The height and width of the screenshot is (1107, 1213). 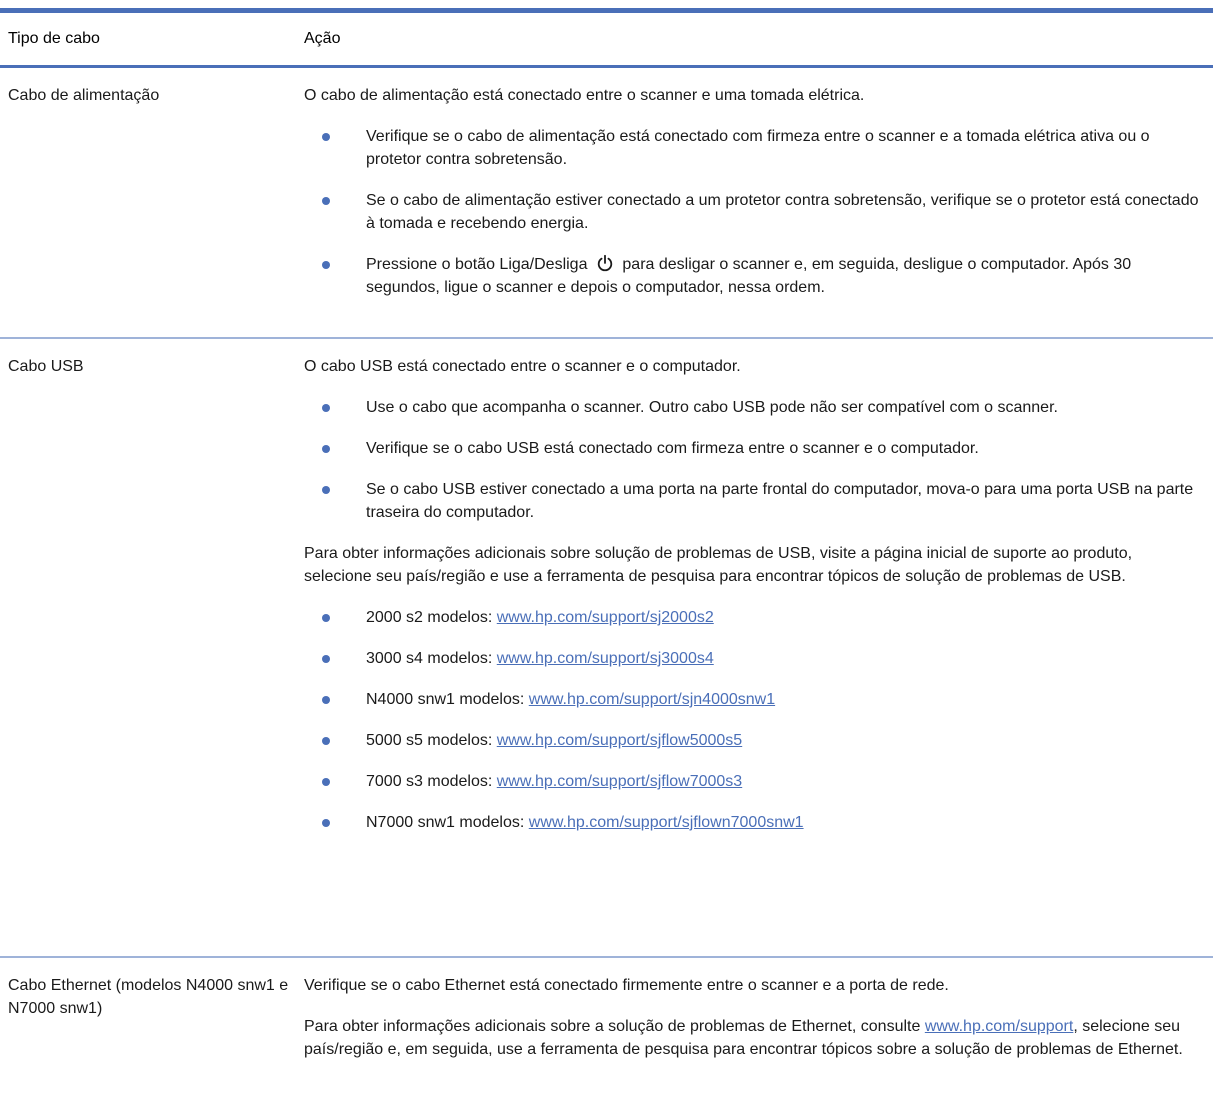 What do you see at coordinates (999, 1026) in the screenshot?
I see `support-link: www.hp.com/support` at bounding box center [999, 1026].